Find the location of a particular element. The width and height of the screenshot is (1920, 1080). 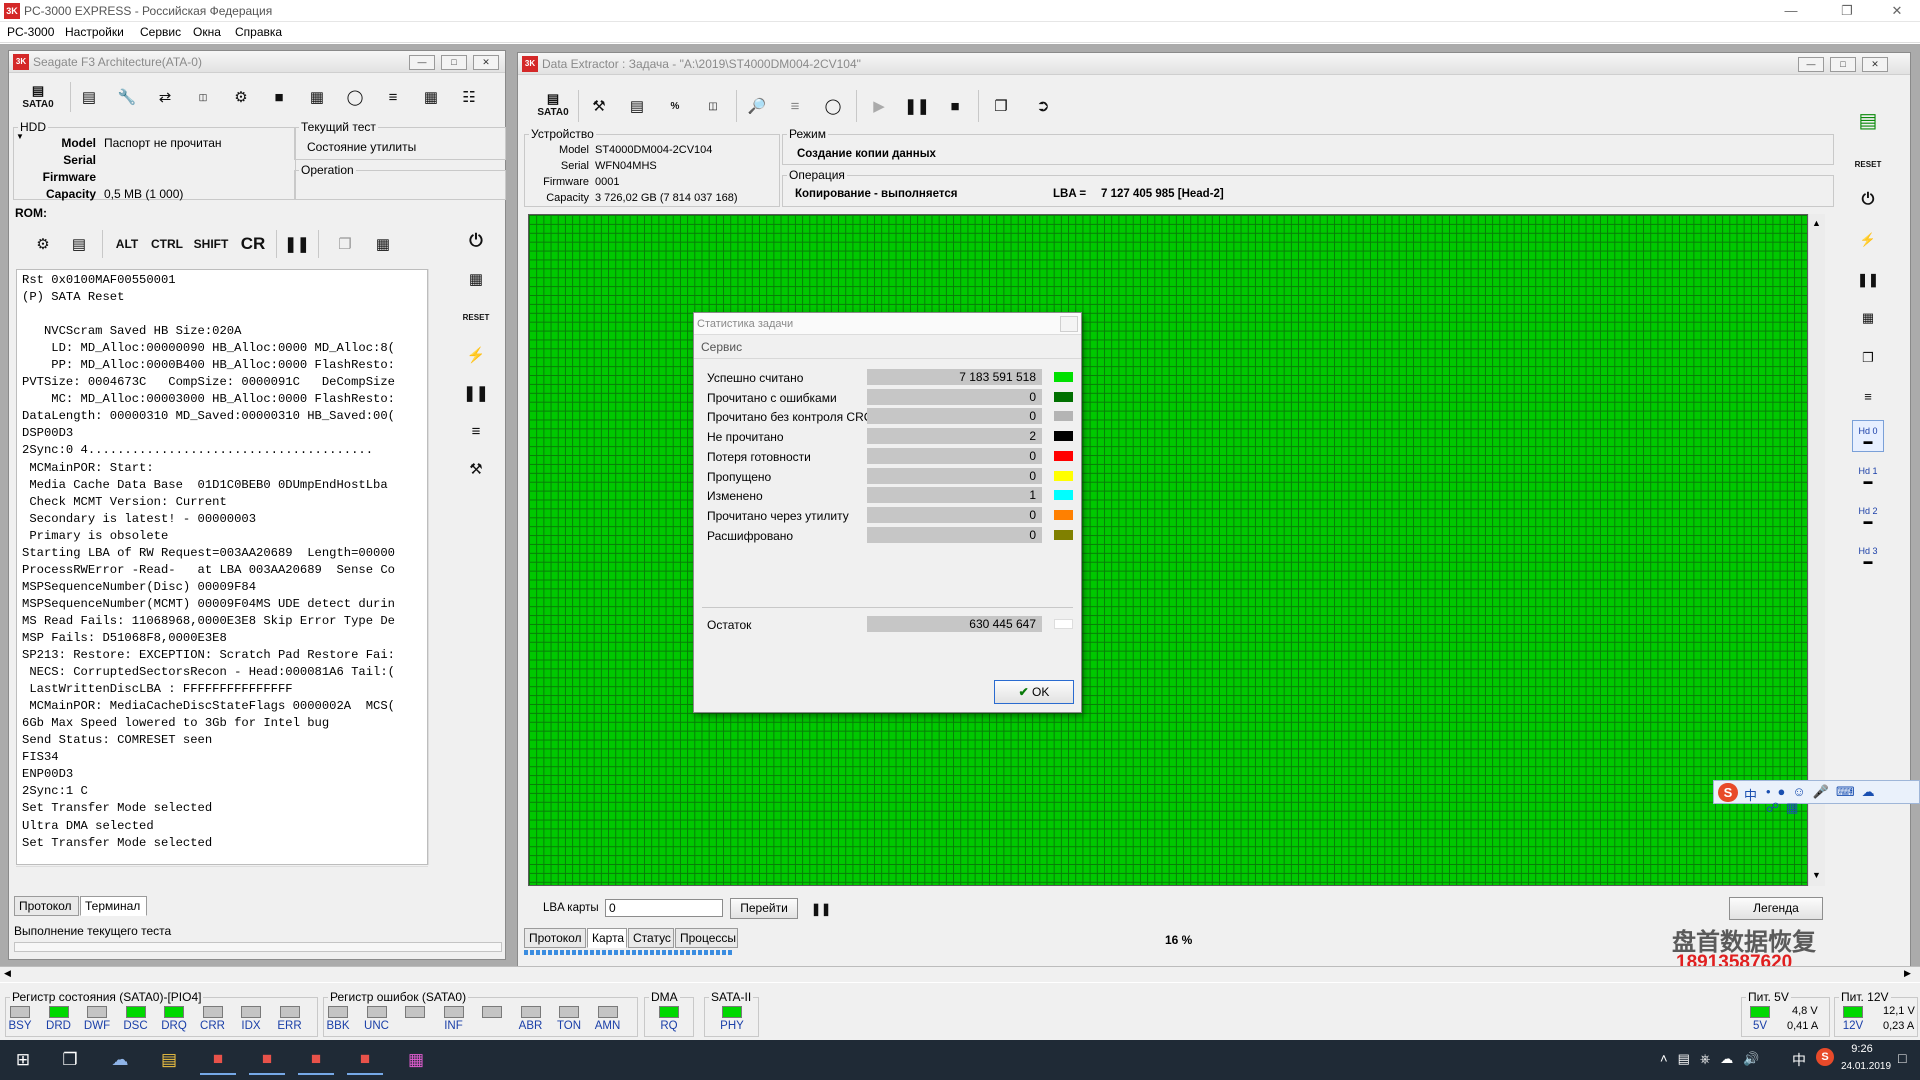

legend-button: Легенда is located at coordinates (1776, 908).